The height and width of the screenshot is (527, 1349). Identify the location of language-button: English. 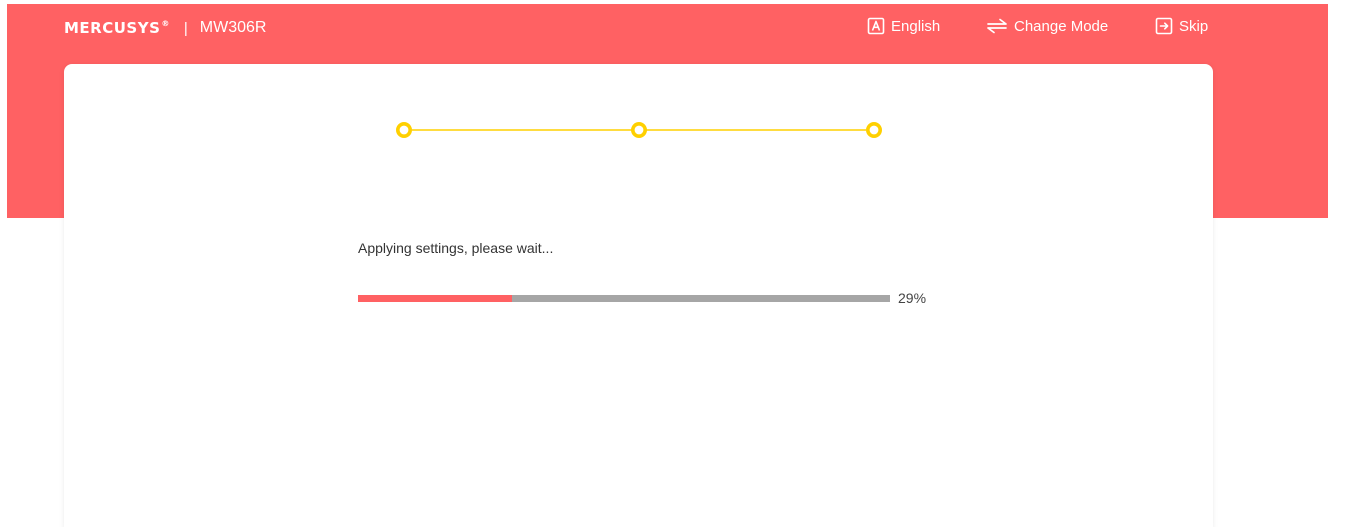
(903, 26).